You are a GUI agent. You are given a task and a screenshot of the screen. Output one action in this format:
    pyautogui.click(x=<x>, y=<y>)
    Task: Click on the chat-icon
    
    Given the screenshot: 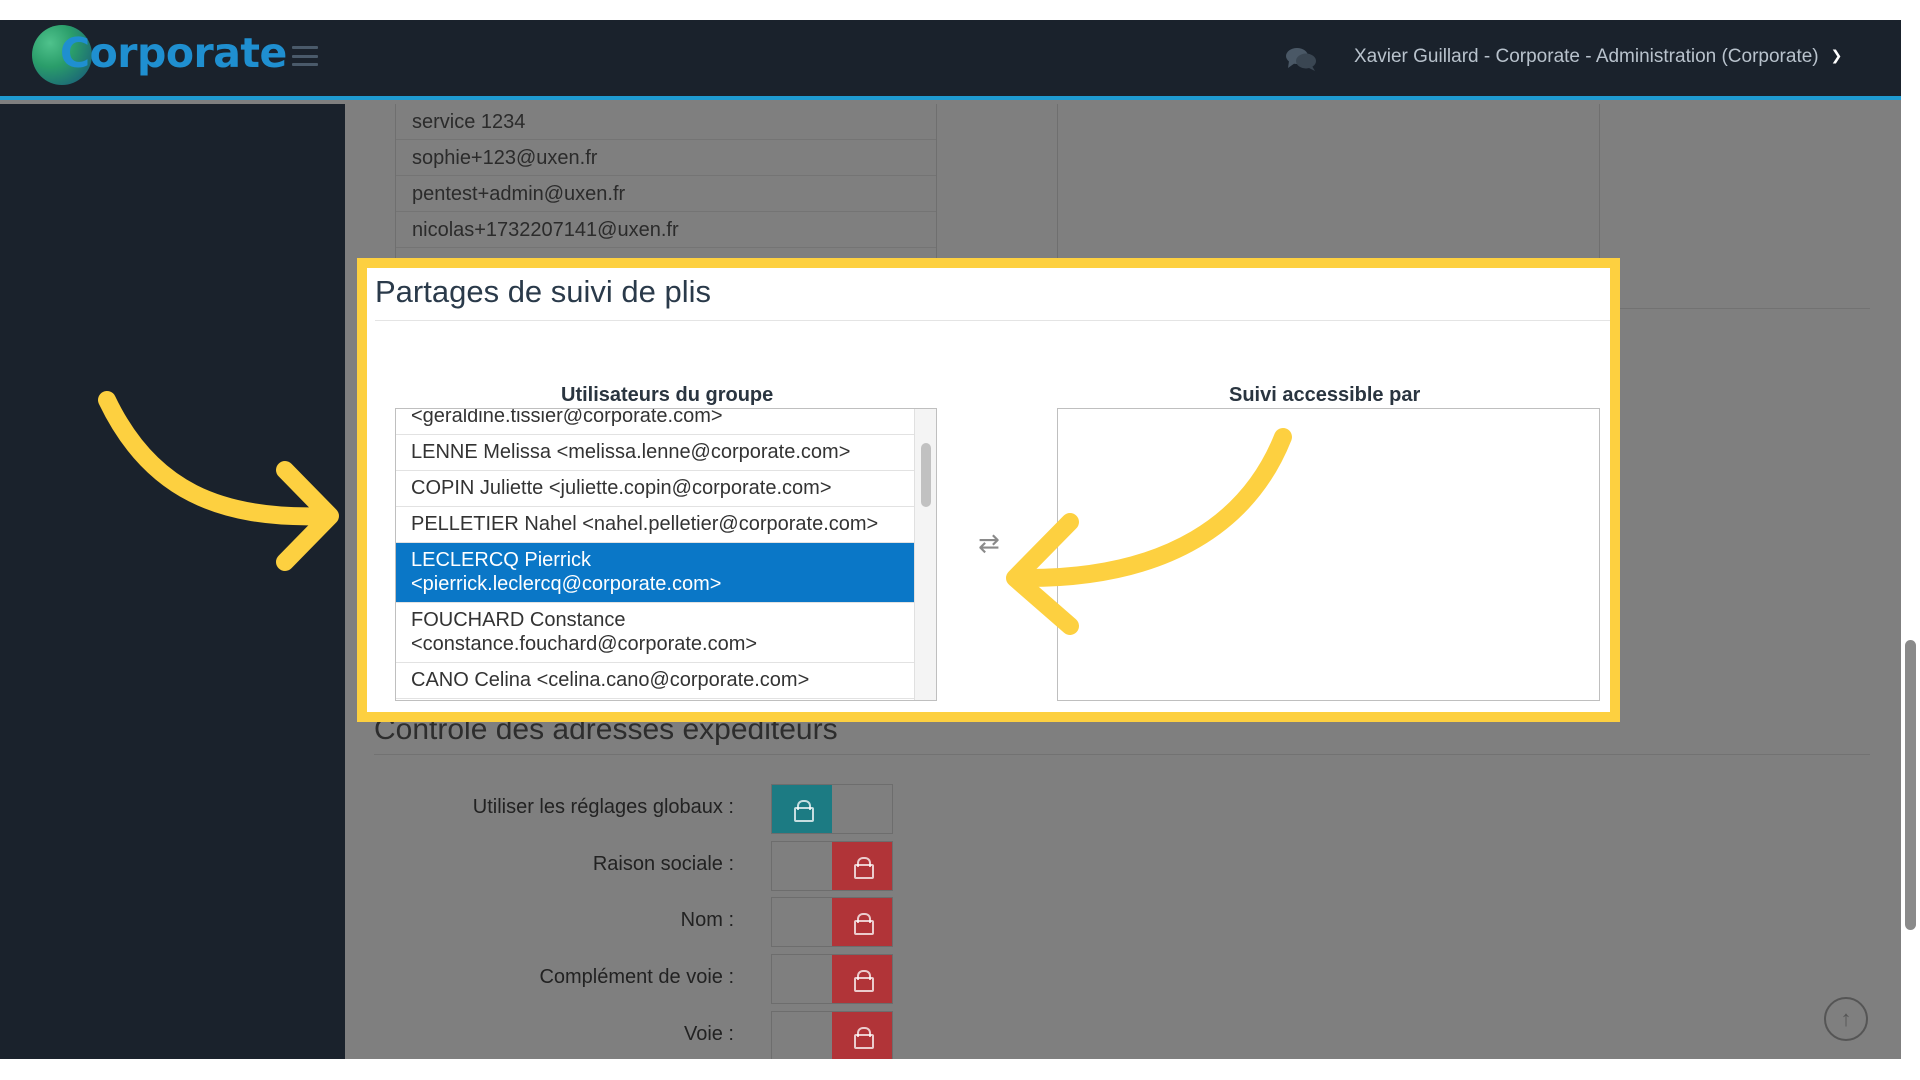 What is the action you would take?
    pyautogui.click(x=1301, y=59)
    